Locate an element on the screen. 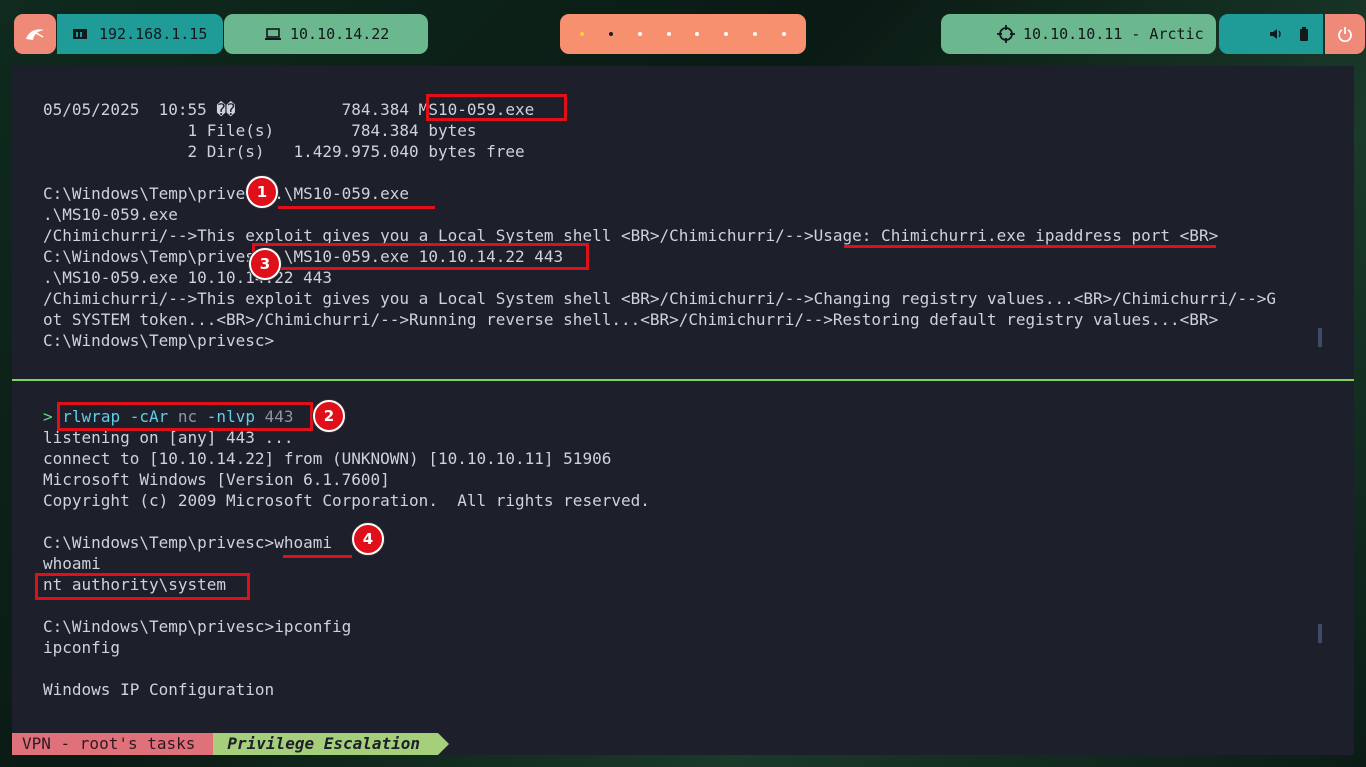 The image size is (1366, 767). terminal-line: ipconfig is located at coordinates (82, 647).